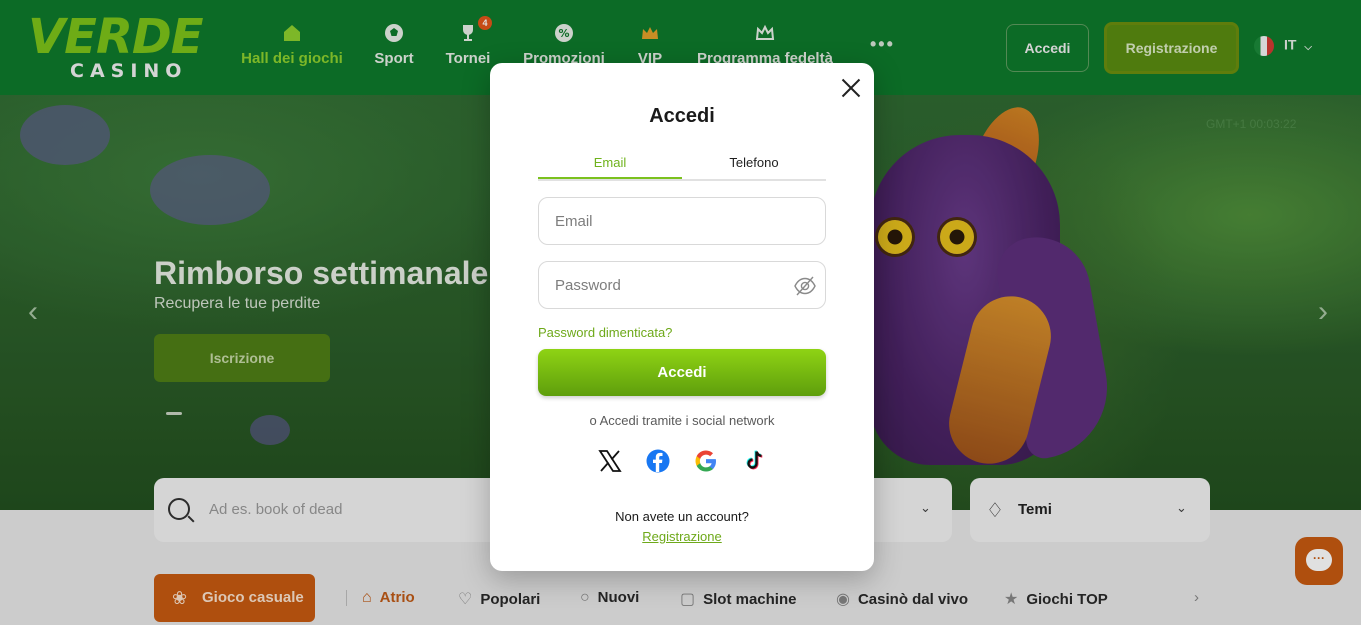 This screenshot has width=1361, height=625. Describe the element at coordinates (805, 286) in the screenshot. I see `eye-off-icon` at that location.